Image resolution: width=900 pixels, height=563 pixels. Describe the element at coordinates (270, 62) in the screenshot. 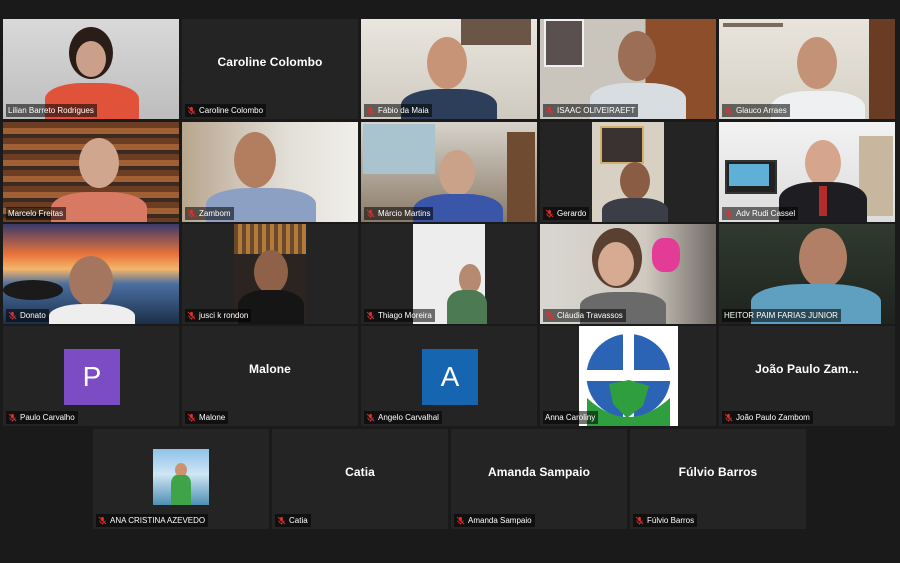

I see `participant-display-name: Caroline Colombo` at that location.